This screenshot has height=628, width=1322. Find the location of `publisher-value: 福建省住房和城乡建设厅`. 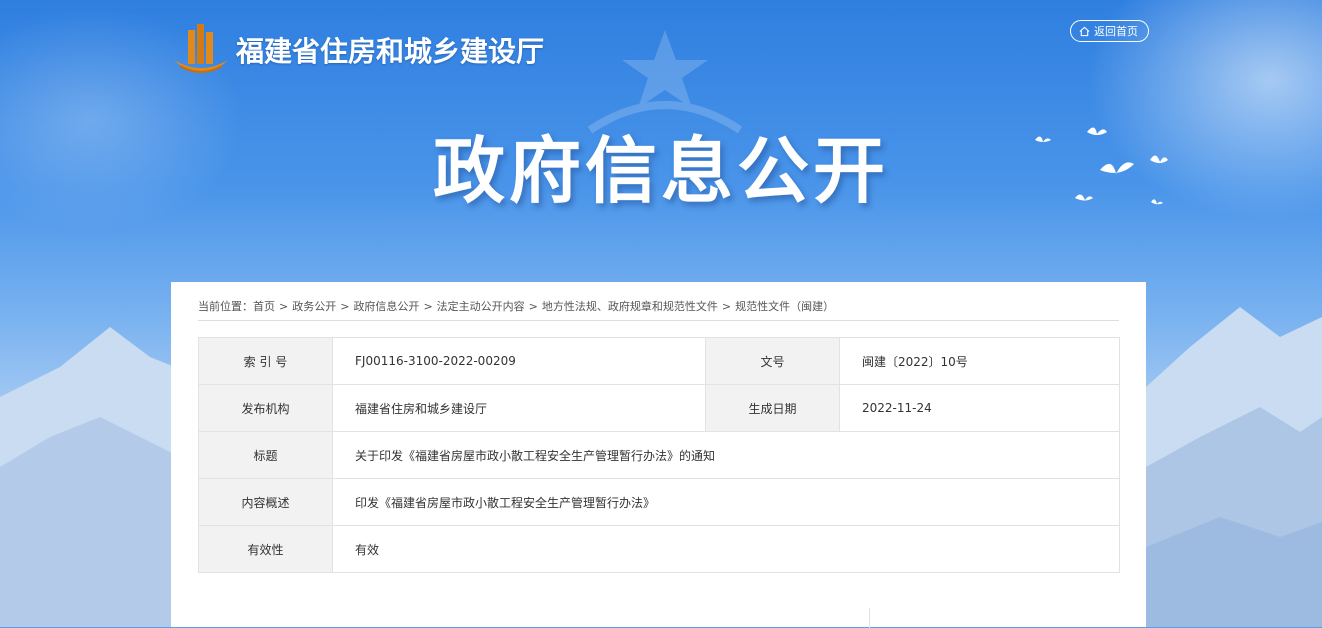

publisher-value: 福建省住房和城乡建设厅 is located at coordinates (519, 408).